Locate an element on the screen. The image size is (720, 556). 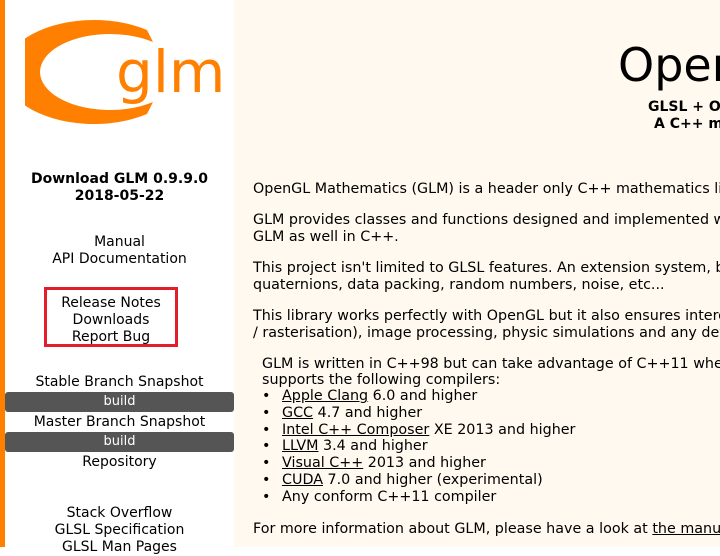
release-date: 2018-05-22 is located at coordinates (119, 196).